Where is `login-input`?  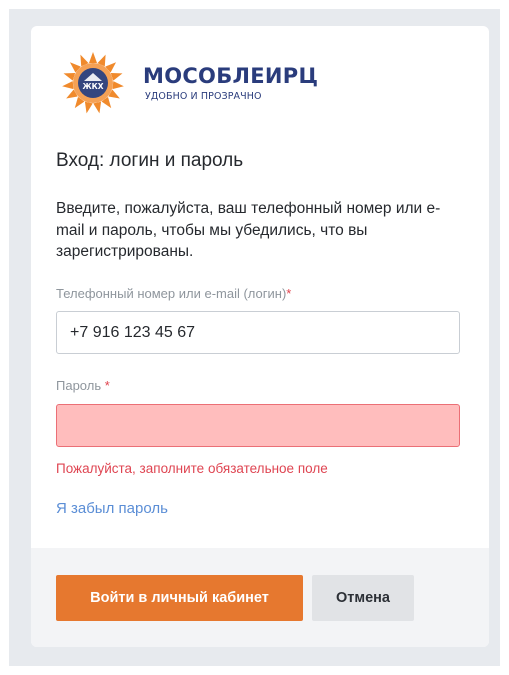
login-input is located at coordinates (258, 332).